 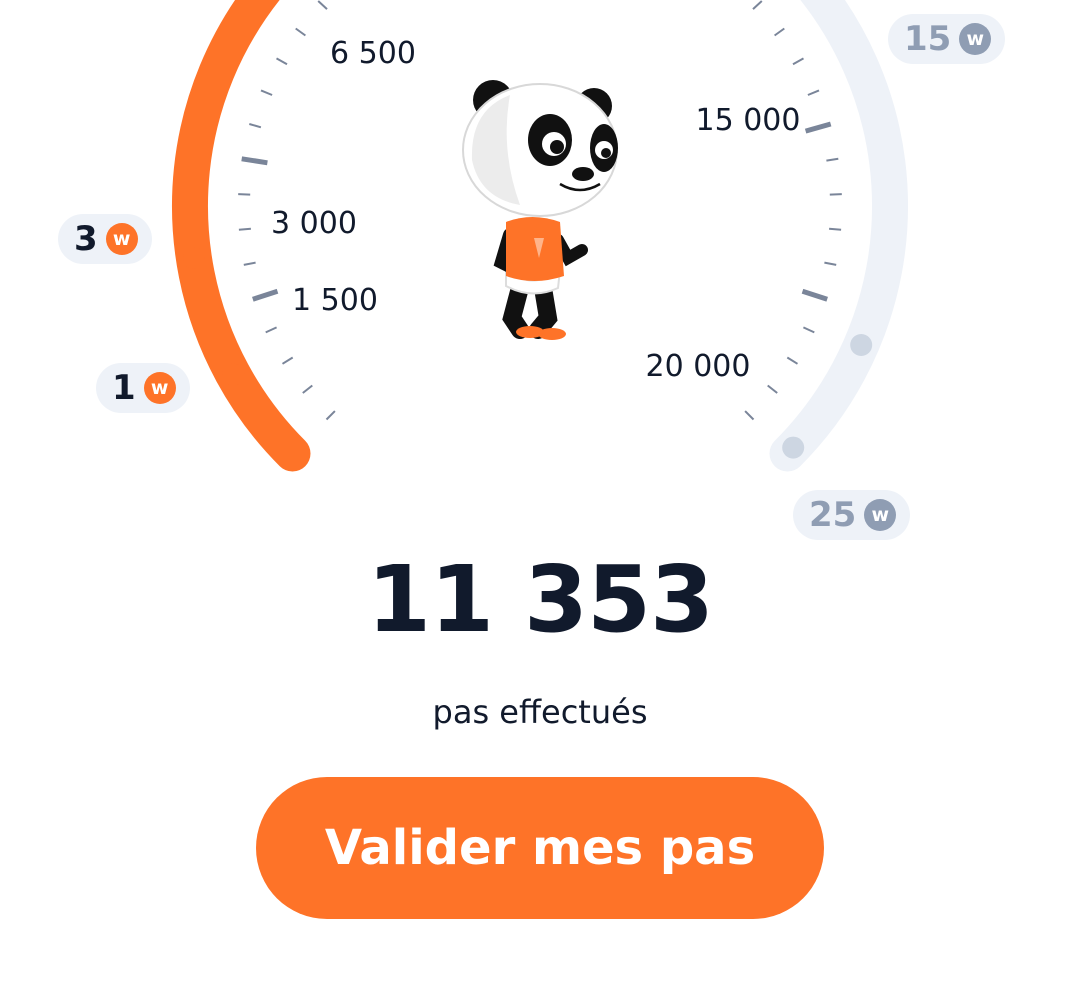 I want to click on tick-label-15000: 15 000, so click(x=748, y=120).